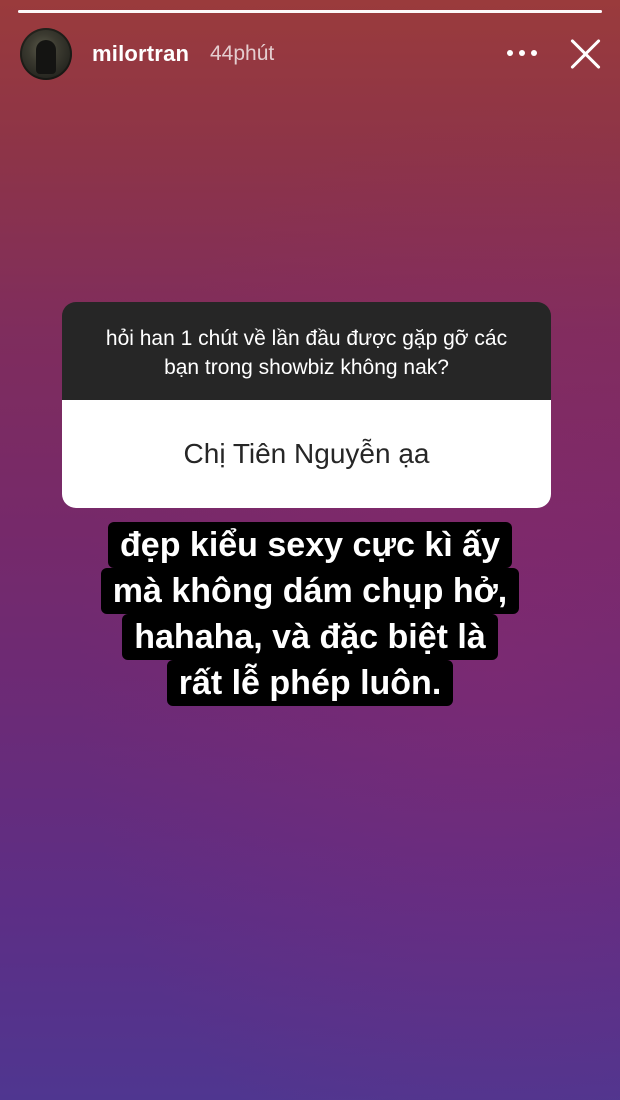  What do you see at coordinates (586, 54) in the screenshot?
I see `close-icon` at bounding box center [586, 54].